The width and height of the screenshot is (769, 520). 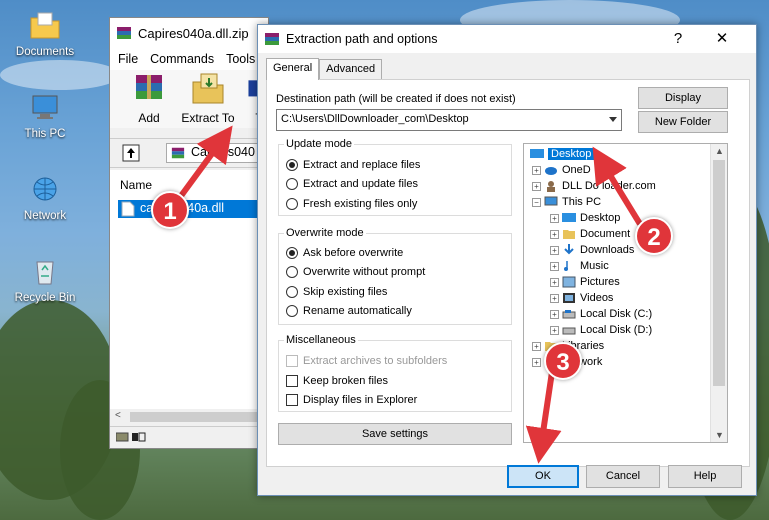 I want to click on annotation-marker-2: 2, so click(x=654, y=236).